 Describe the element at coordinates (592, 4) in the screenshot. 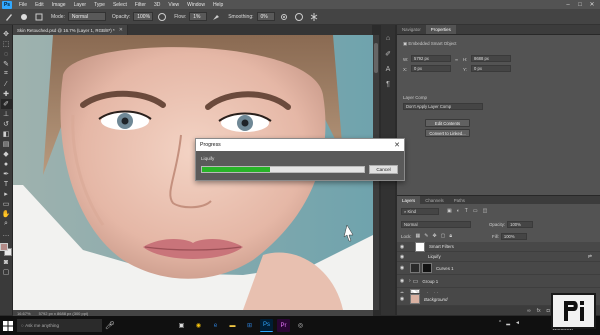

I see `close-window-button: ✕` at that location.